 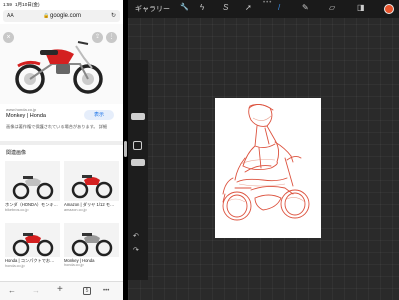 I want to click on status-date: 1月10日(金), so click(x=27, y=4).